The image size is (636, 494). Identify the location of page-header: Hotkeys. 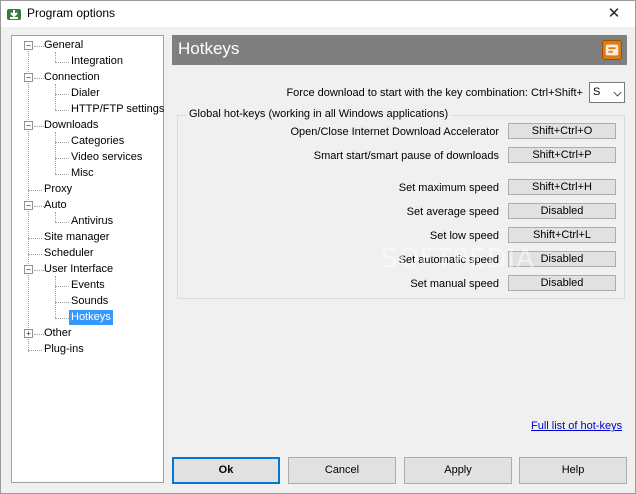
(399, 50).